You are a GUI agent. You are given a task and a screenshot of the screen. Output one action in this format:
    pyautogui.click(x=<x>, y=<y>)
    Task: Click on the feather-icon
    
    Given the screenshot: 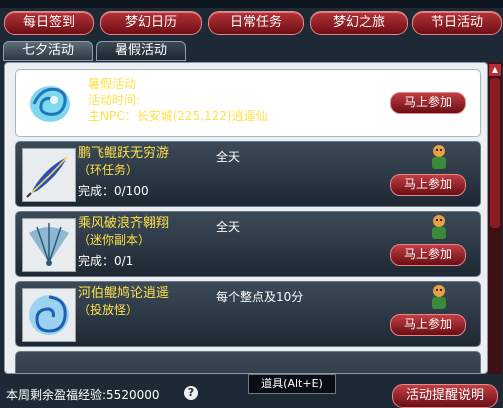 What is the action you would take?
    pyautogui.click(x=49, y=175)
    